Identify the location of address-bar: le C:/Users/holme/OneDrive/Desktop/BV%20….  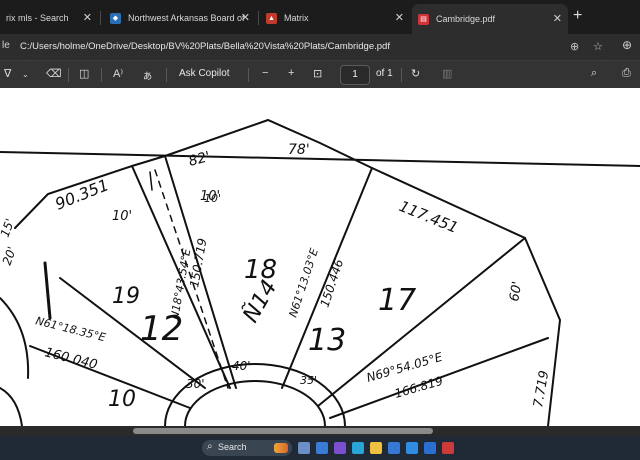
(320, 47).